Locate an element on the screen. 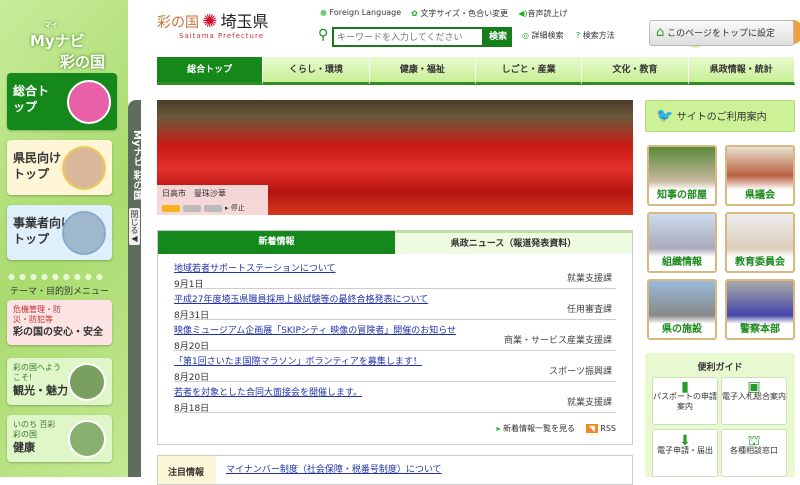 Image resolution: width=800 pixels, height=485 pixels. home-plus-icon: ⌂ is located at coordinates (660, 32).